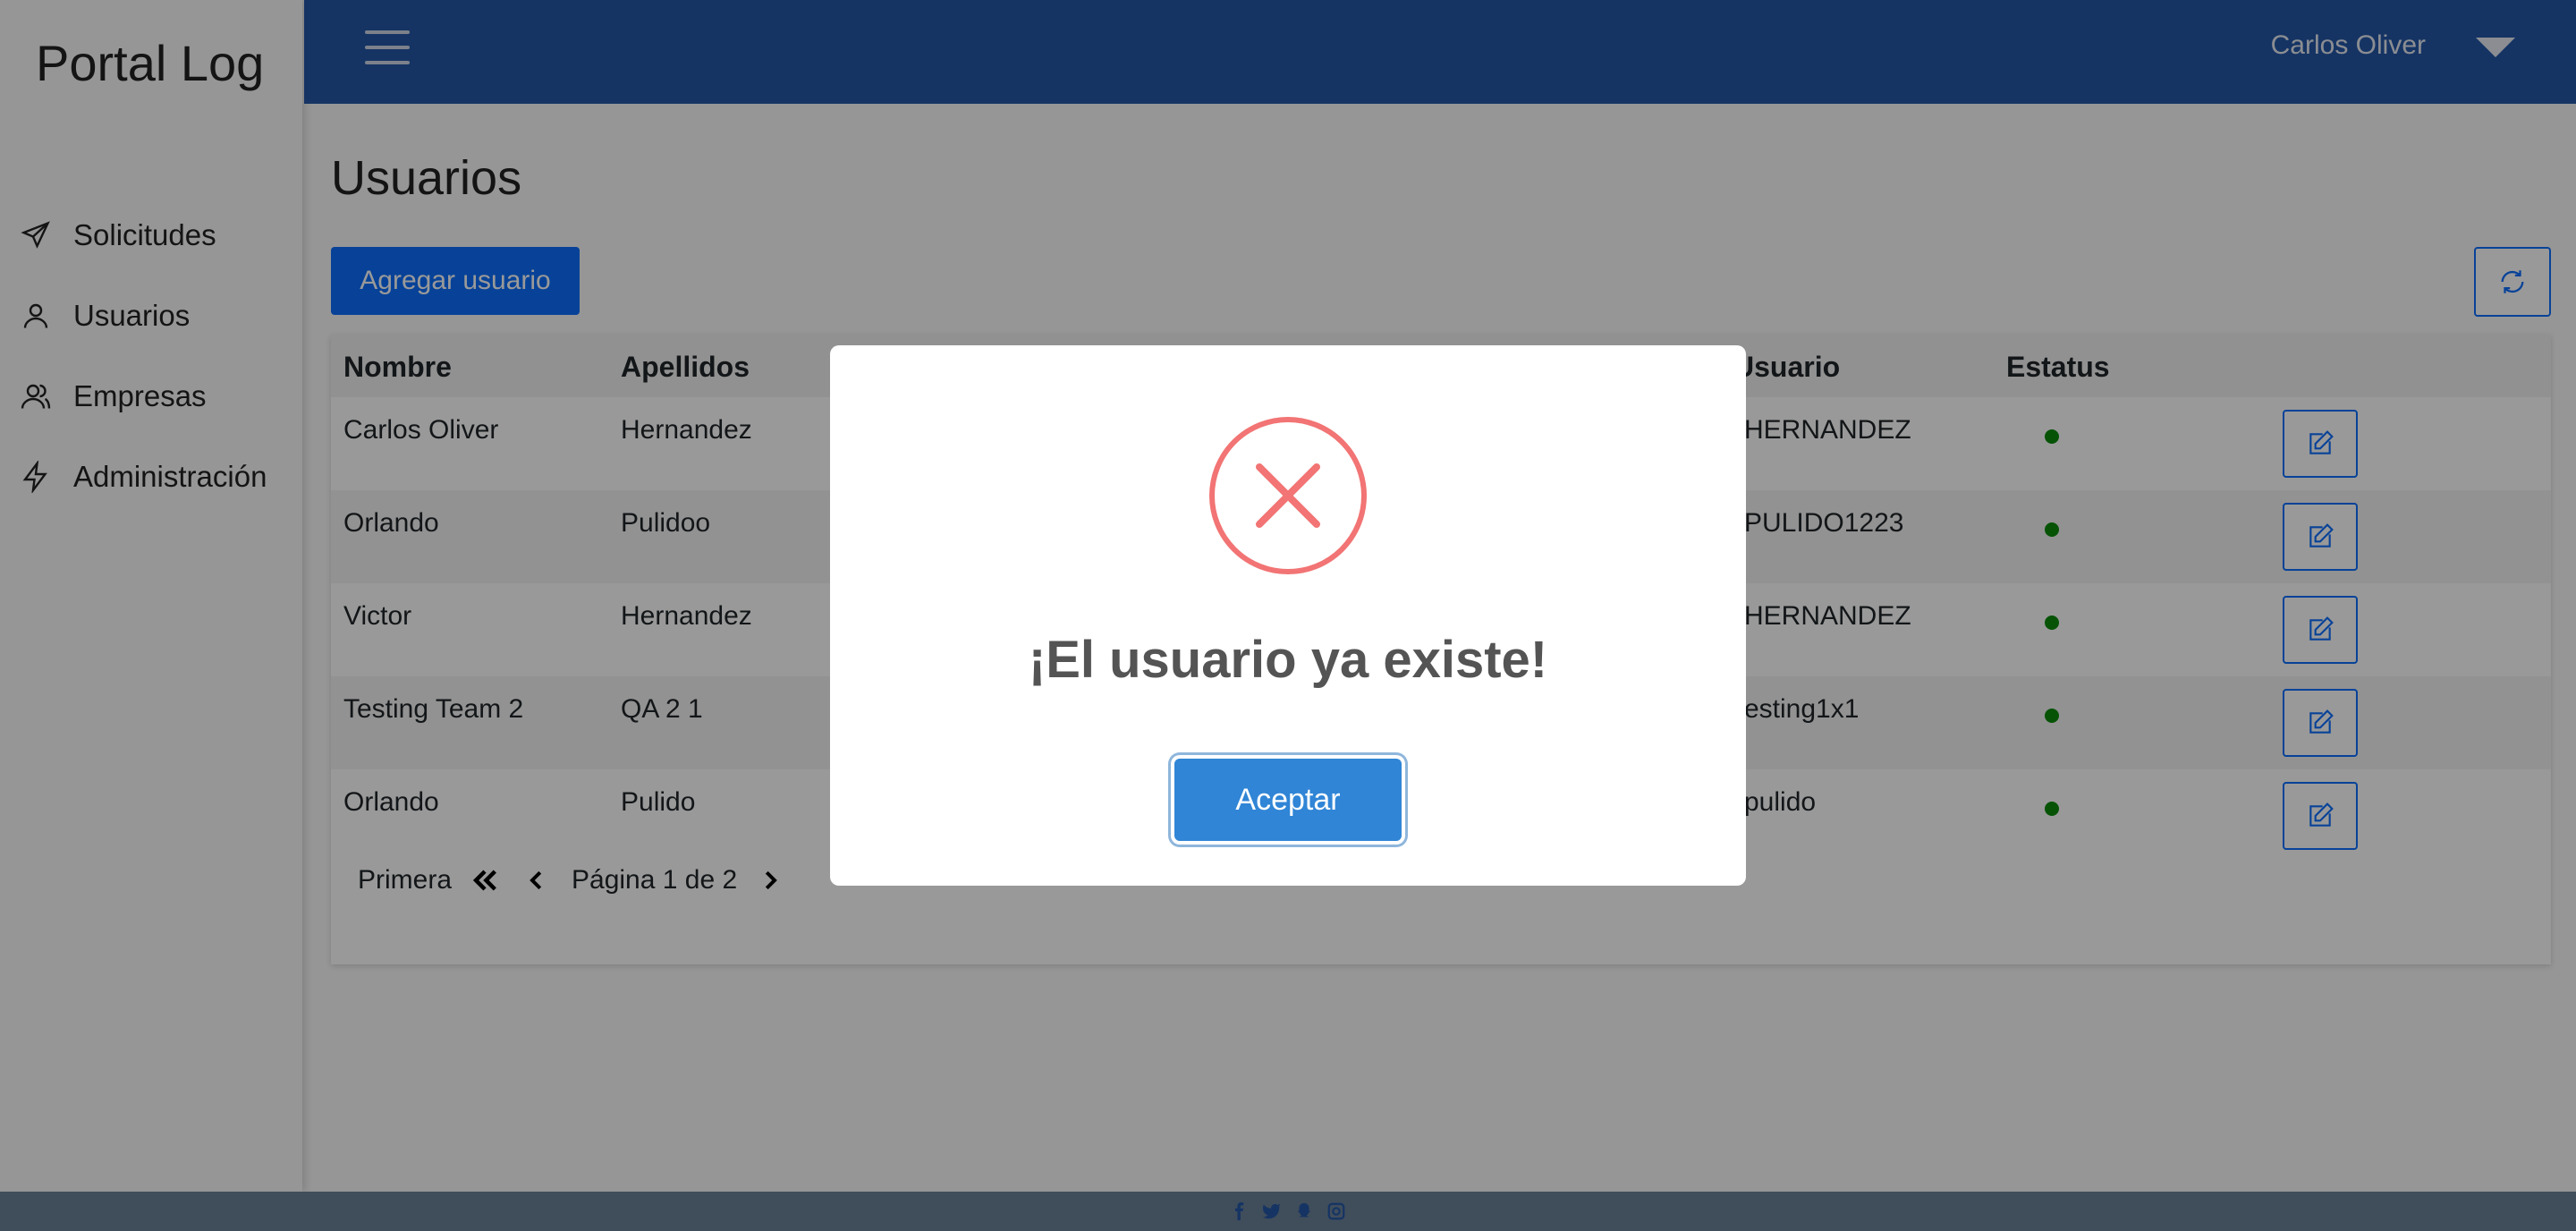 The height and width of the screenshot is (1231, 2576). Describe the element at coordinates (1288, 660) in the screenshot. I see `dialog-title: ¡El usuario ya existe!` at that location.